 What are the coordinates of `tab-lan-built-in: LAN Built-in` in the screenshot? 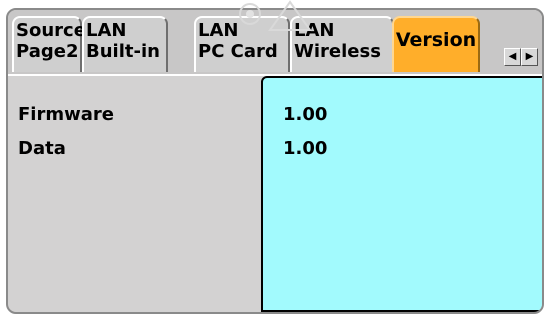 It's located at (125, 44).